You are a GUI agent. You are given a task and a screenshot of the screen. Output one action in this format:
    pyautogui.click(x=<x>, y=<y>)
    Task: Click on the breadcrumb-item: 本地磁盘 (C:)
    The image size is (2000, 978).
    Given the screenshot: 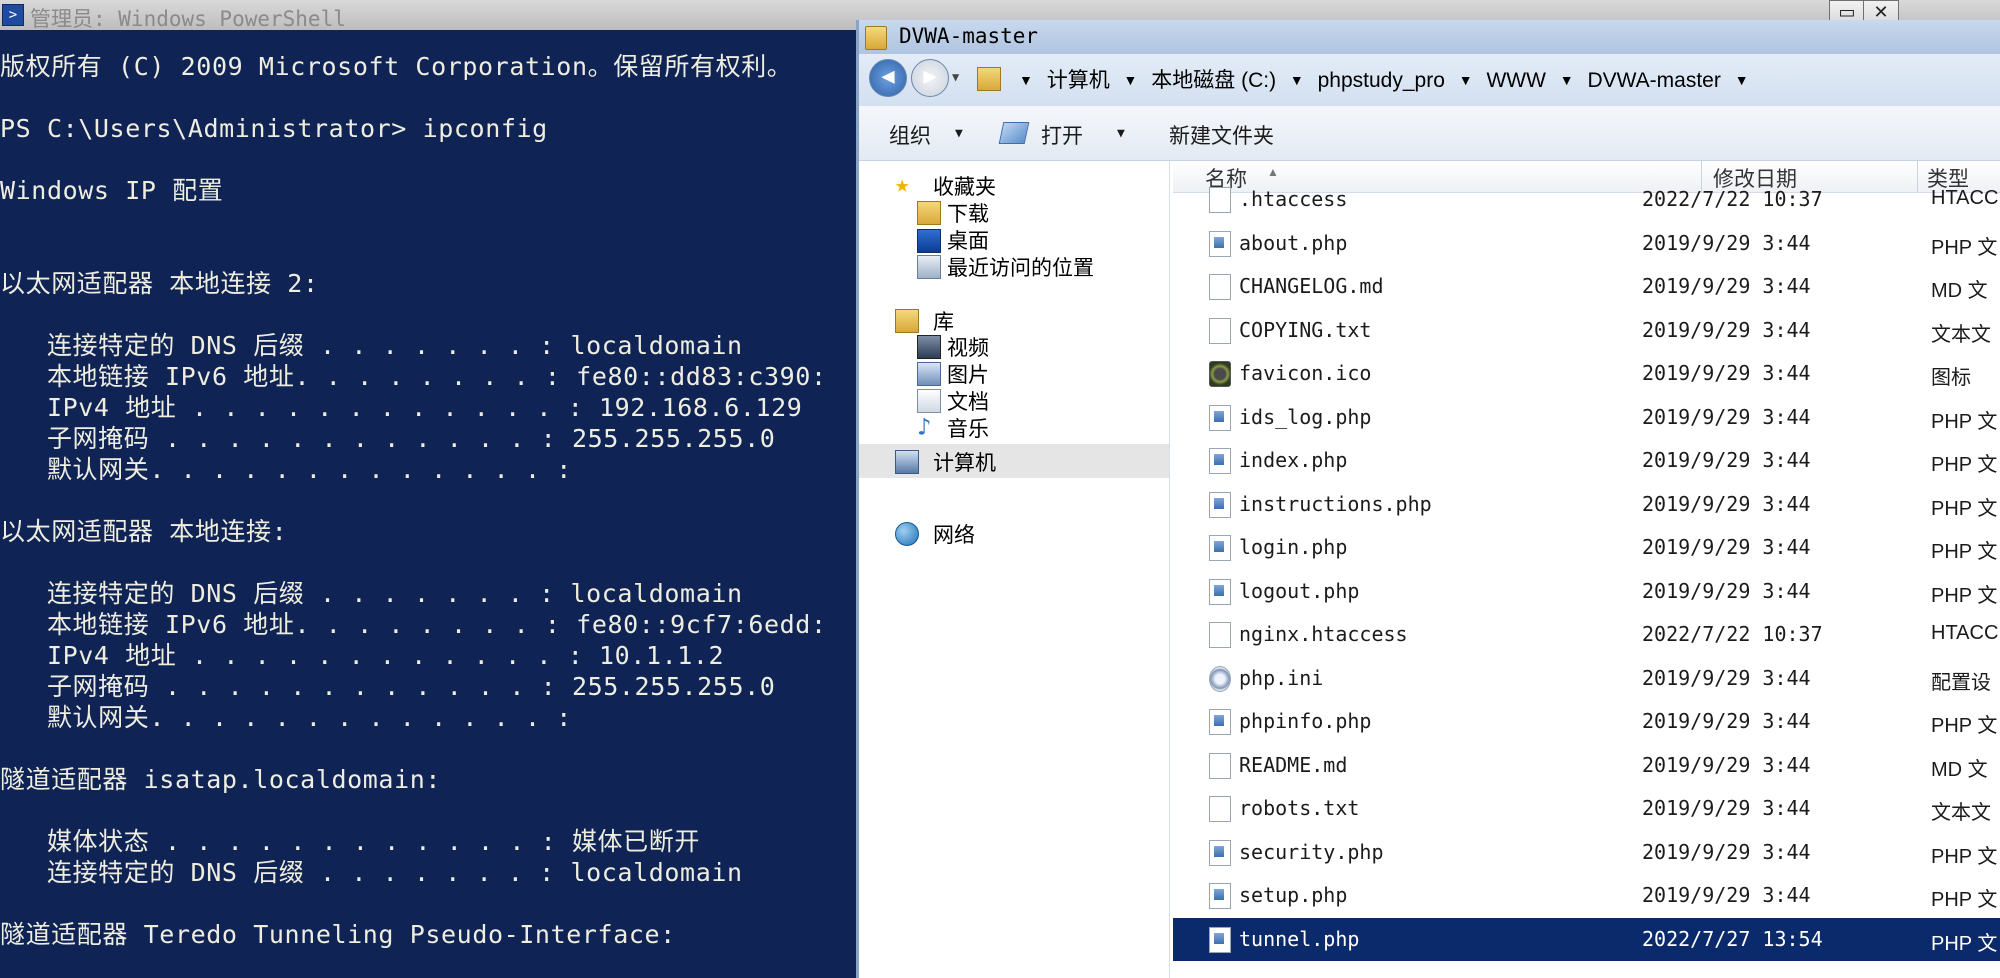 What is the action you would take?
    pyautogui.click(x=1213, y=79)
    